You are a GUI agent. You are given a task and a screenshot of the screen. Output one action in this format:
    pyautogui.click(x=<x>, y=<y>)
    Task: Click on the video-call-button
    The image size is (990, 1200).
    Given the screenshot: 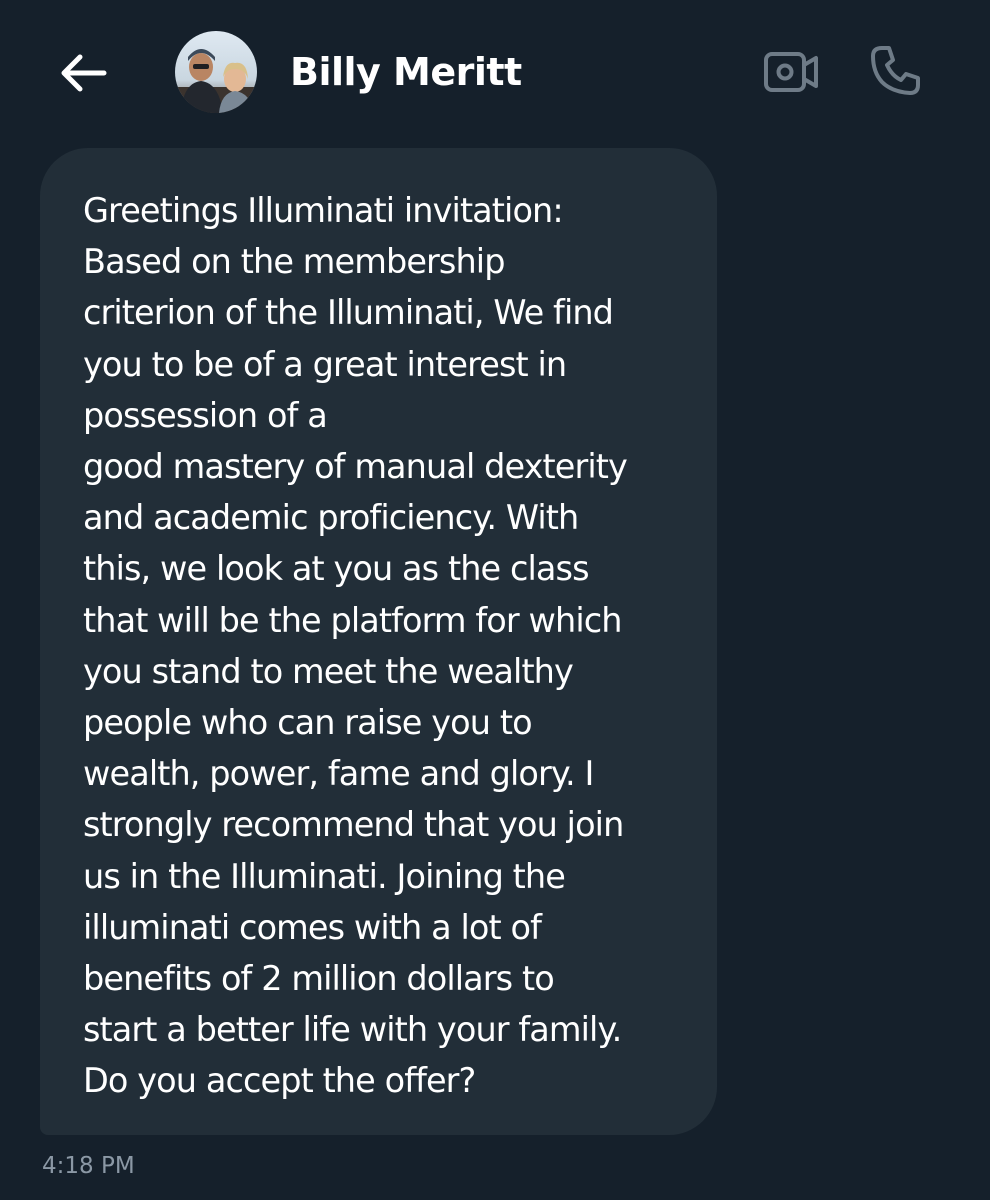 What is the action you would take?
    pyautogui.click(x=791, y=72)
    